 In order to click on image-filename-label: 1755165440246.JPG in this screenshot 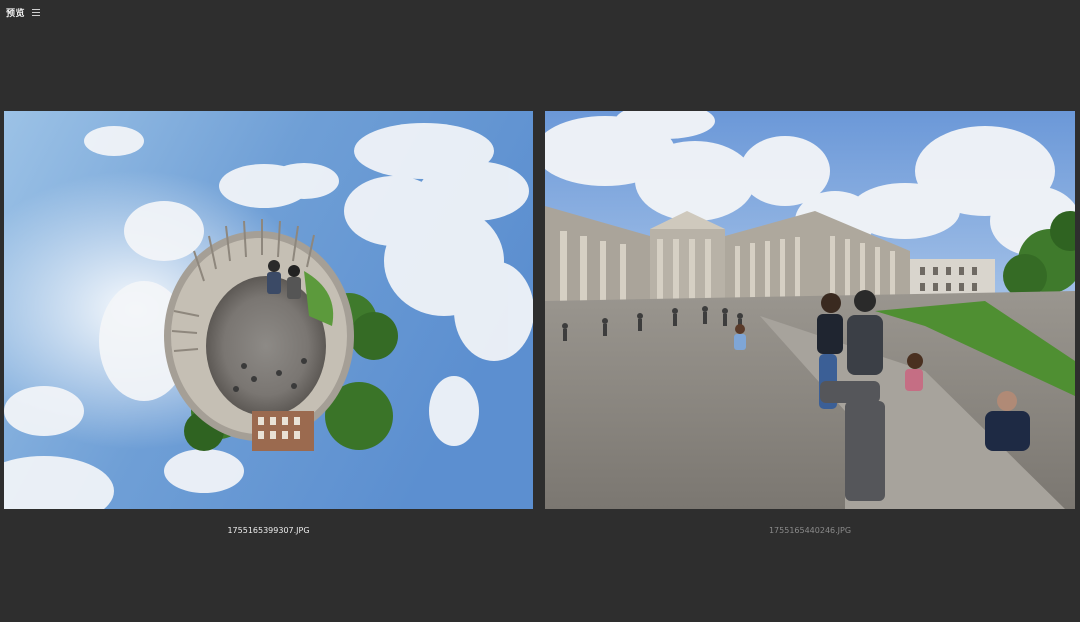, I will do `click(810, 530)`.